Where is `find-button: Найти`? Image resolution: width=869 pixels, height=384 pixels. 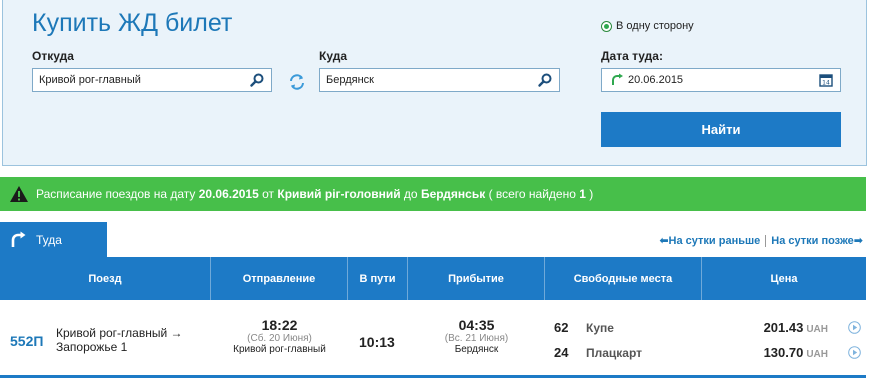 find-button: Найти is located at coordinates (721, 129).